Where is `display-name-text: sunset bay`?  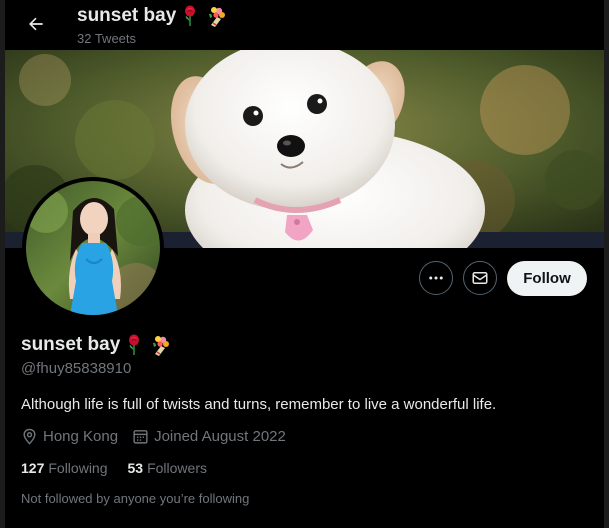
display-name-text: sunset bay is located at coordinates (71, 344).